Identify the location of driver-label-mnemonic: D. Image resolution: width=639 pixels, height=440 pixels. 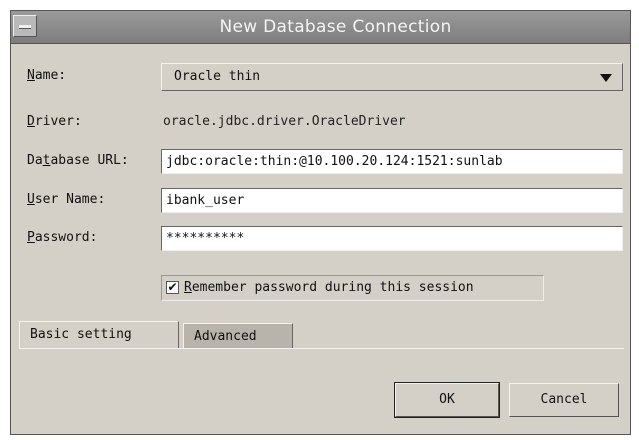
(31, 121).